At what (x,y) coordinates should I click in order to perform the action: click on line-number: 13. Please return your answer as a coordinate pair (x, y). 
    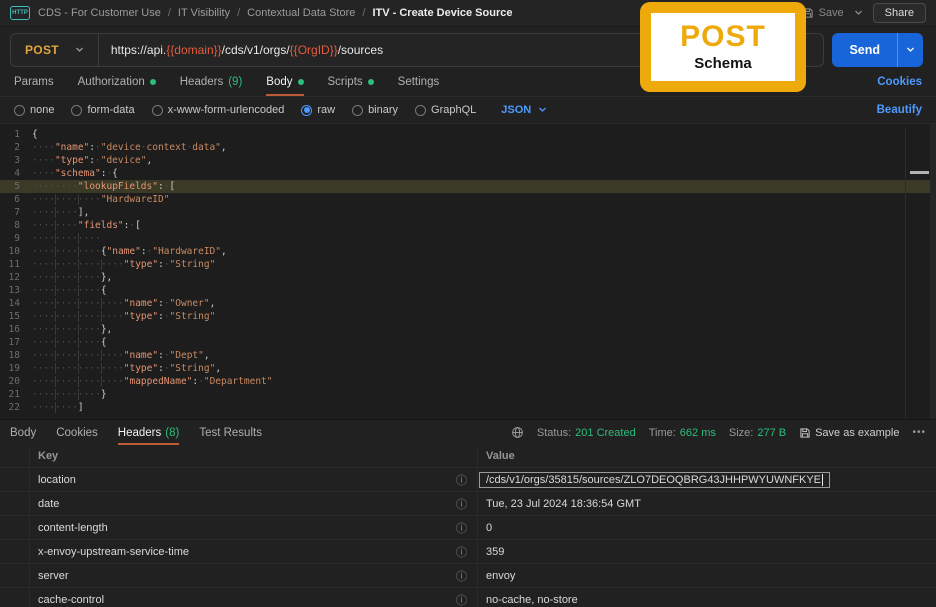
    Looking at the image, I should click on (14, 290).